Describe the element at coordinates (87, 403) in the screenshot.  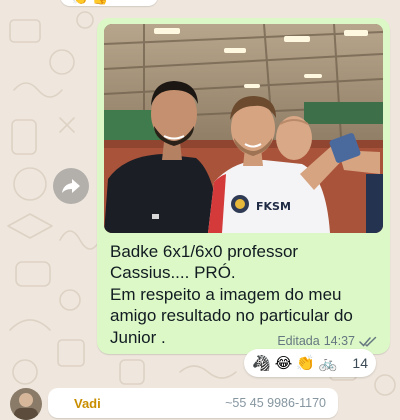
I see `sender-name: Vadi` at that location.